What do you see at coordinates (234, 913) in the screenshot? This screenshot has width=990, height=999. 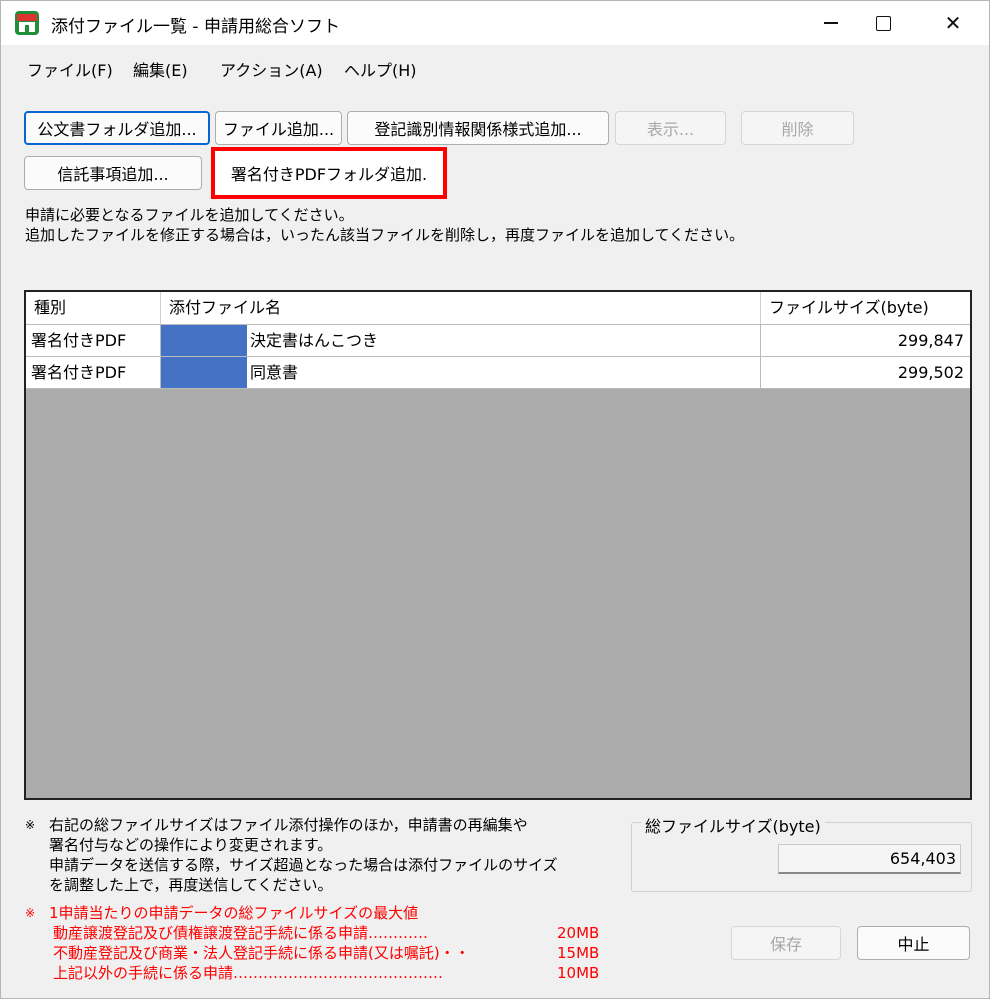 I see `limits-heading: 1申請当たりの申請データの総ファイルサイズの最大値` at bounding box center [234, 913].